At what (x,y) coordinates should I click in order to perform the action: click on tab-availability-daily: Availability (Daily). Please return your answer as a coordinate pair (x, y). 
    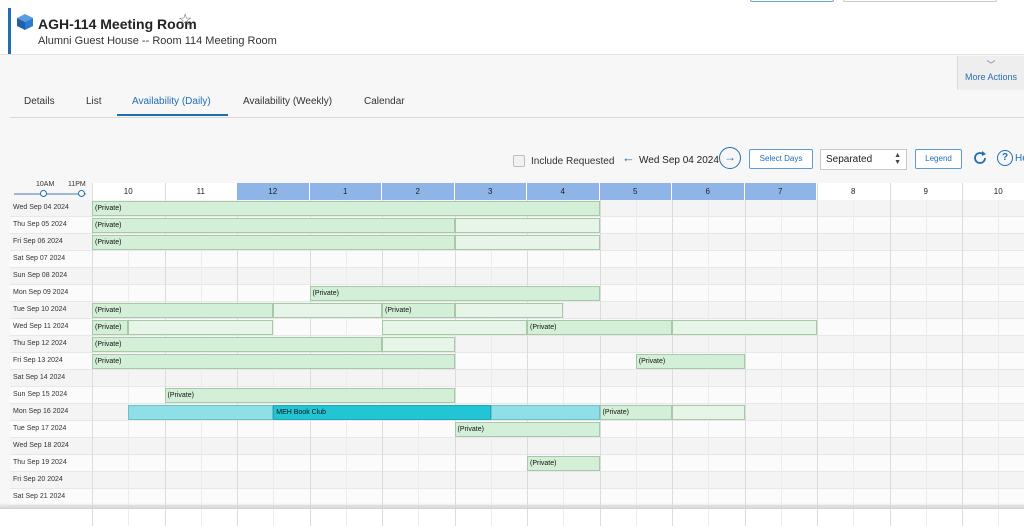
    Looking at the image, I should click on (171, 101).